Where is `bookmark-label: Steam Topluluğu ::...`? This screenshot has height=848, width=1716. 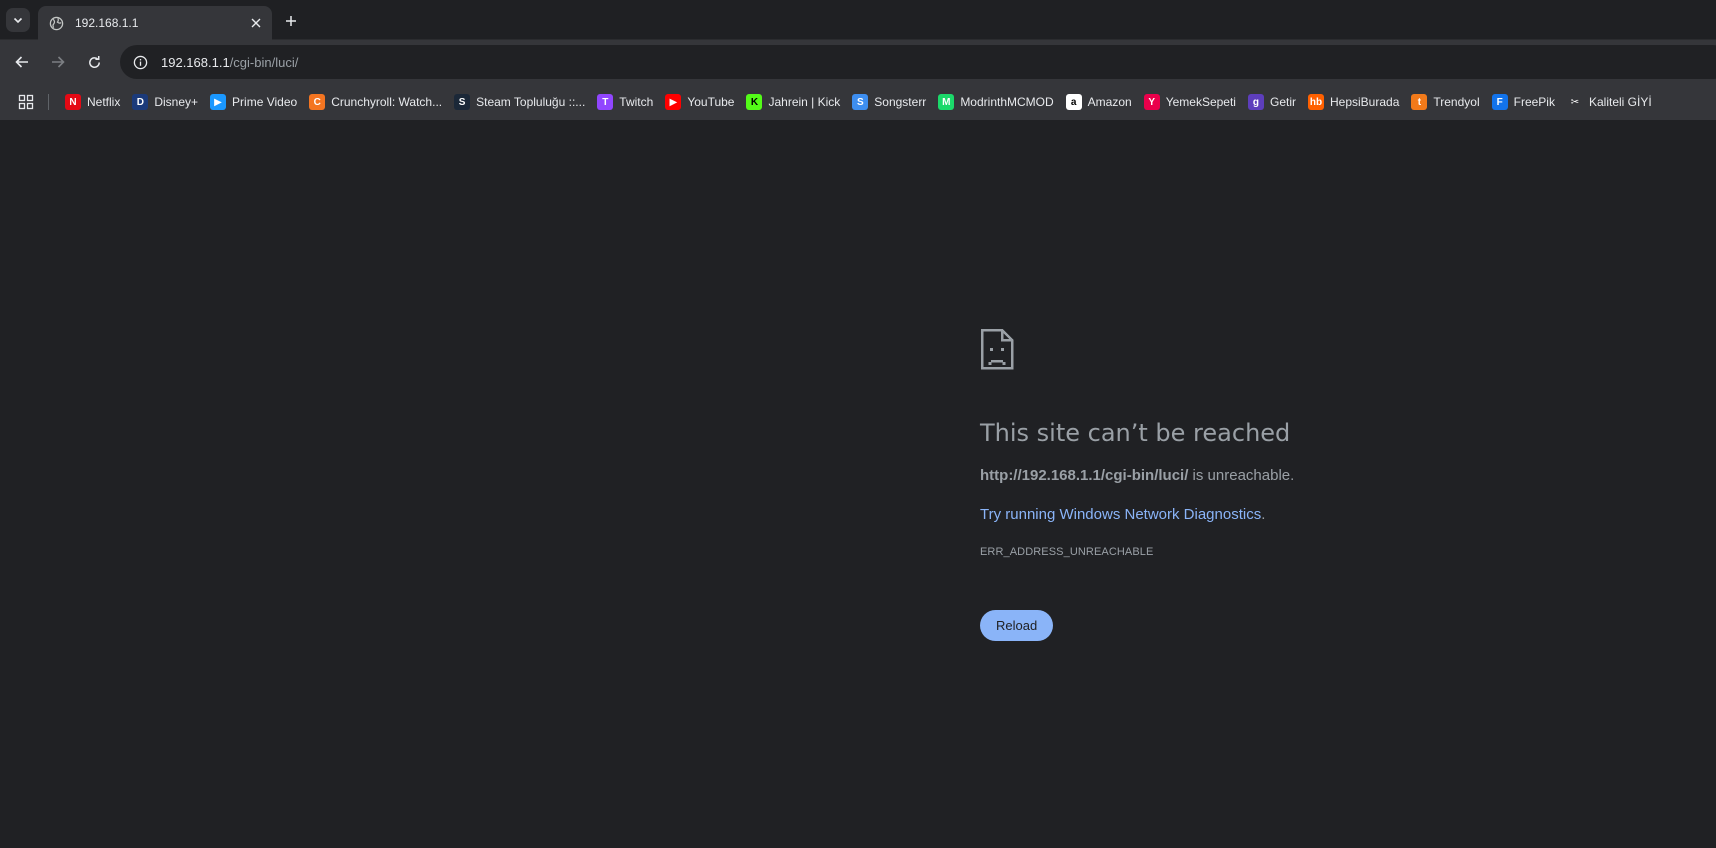 bookmark-label: Steam Topluluğu ::... is located at coordinates (531, 102).